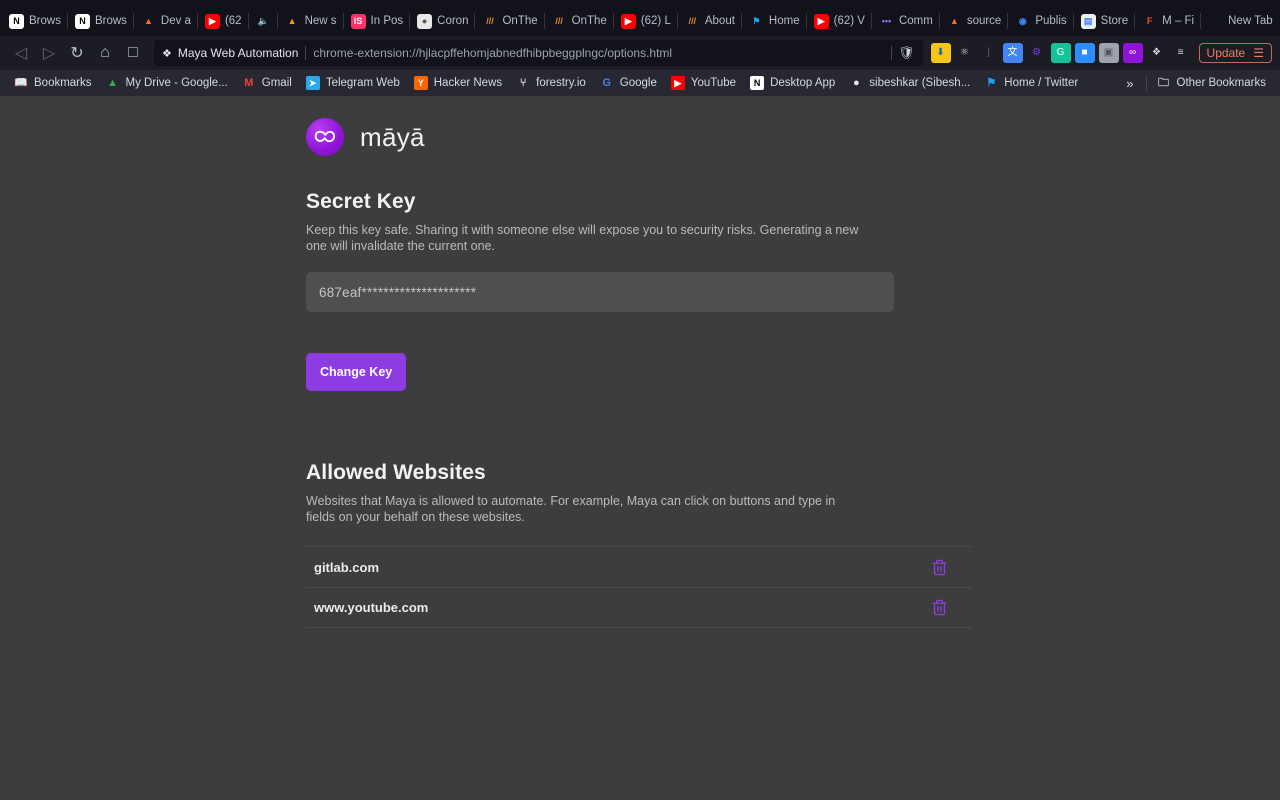 This screenshot has width=1280, height=800. Describe the element at coordinates (1157, 53) in the screenshot. I see `extensions-puzzle-icon: ❖` at that location.